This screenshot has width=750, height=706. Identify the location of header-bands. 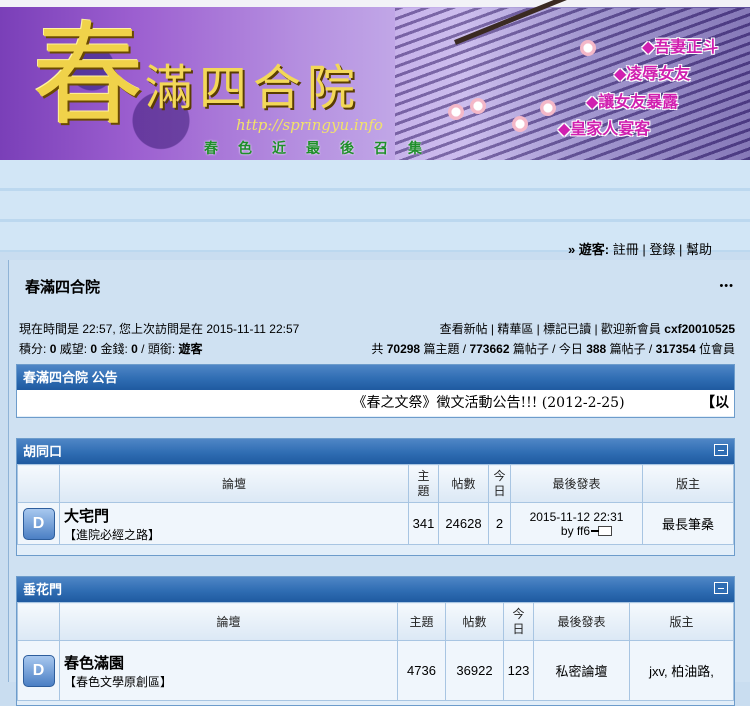
(375, 206).